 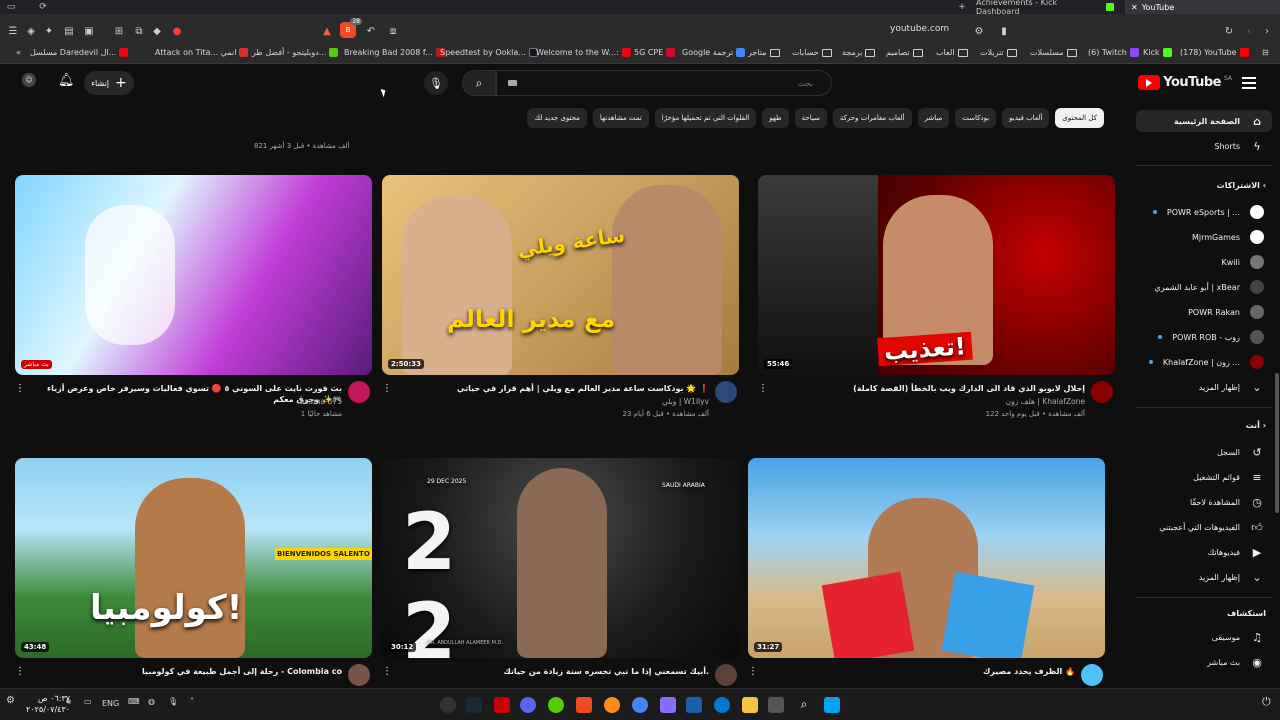 I want to click on menu-icon: ☰, so click(x=13, y=31).